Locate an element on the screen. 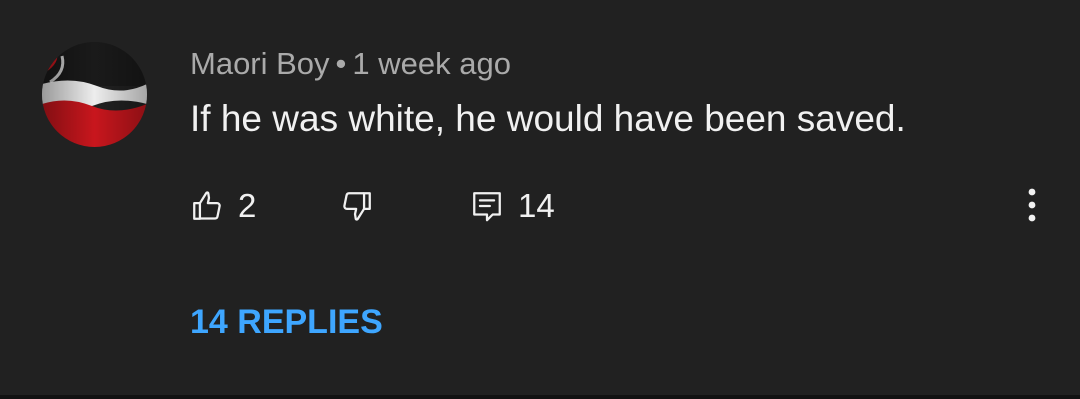 This screenshot has height=399, width=1080. reply-button: 14 is located at coordinates (512, 206).